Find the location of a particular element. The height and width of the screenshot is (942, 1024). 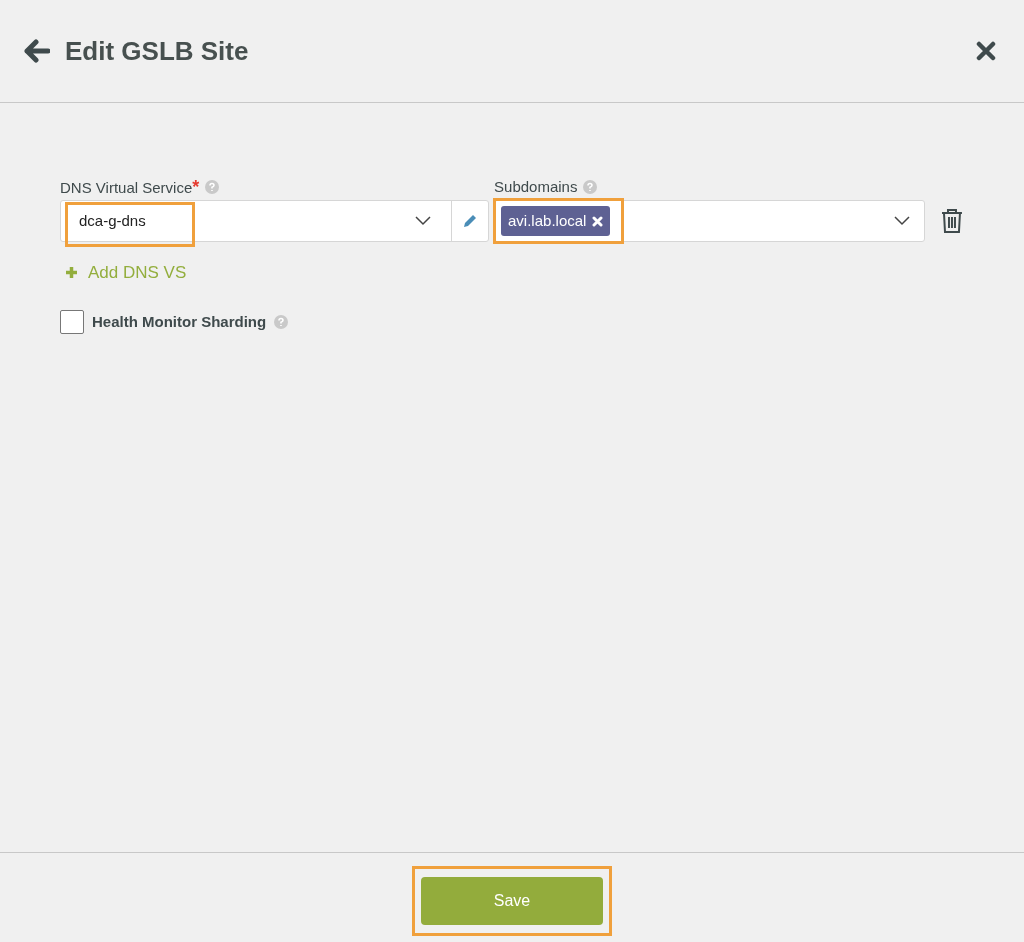

trash-icon is located at coordinates (952, 221).